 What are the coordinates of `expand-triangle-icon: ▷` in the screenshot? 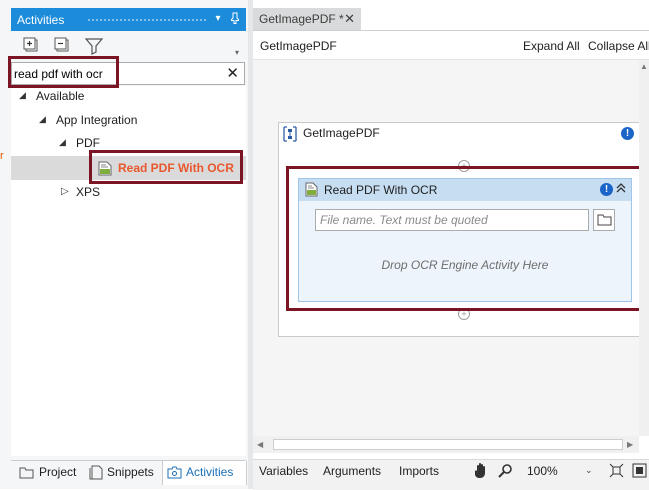 It's located at (65, 191).